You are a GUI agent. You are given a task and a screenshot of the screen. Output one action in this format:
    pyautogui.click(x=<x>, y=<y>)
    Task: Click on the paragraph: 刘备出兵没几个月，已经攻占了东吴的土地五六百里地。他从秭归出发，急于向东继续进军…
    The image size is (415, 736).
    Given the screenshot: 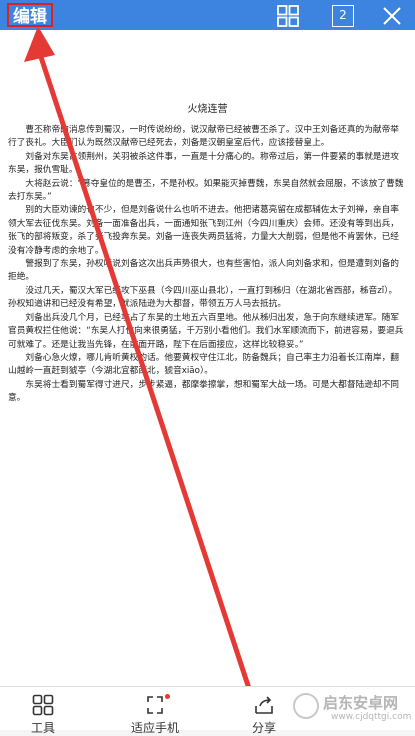 What is the action you would take?
    pyautogui.click(x=206, y=331)
    